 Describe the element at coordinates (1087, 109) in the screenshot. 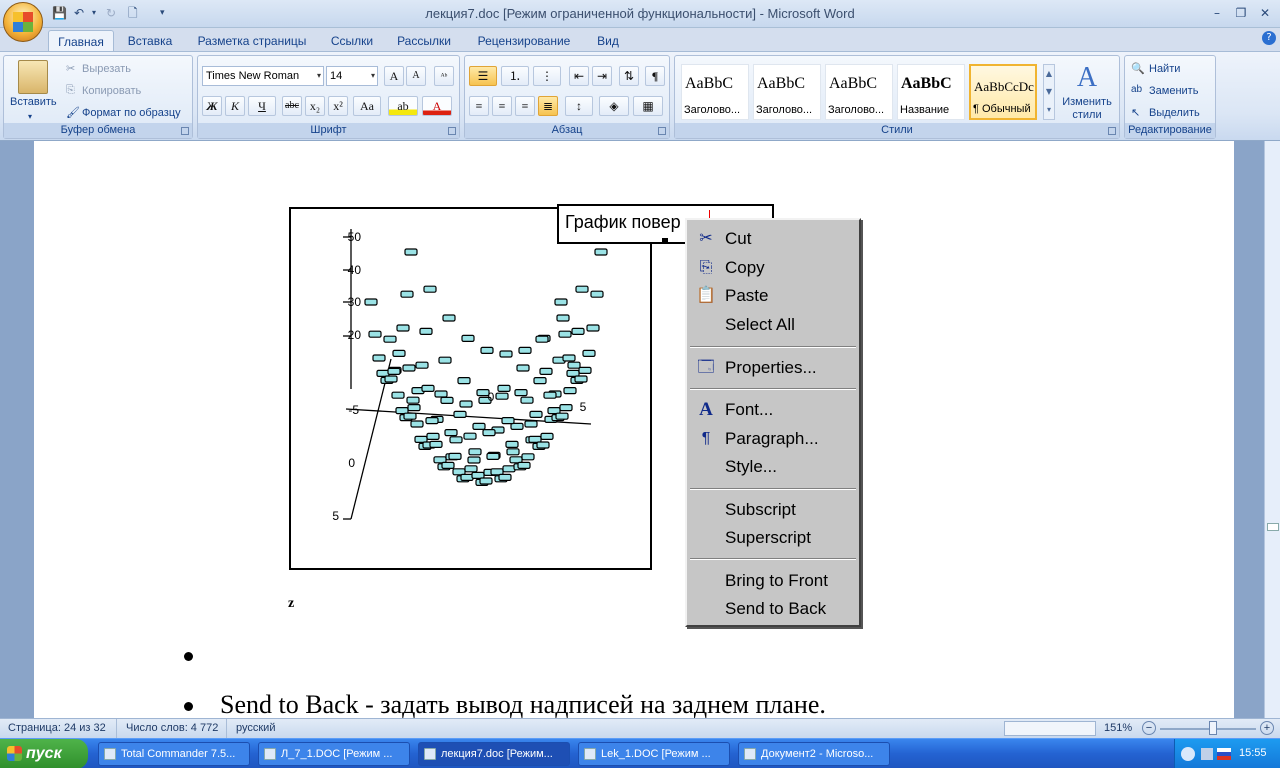

I see `change-styles-button: Изменить стили` at that location.